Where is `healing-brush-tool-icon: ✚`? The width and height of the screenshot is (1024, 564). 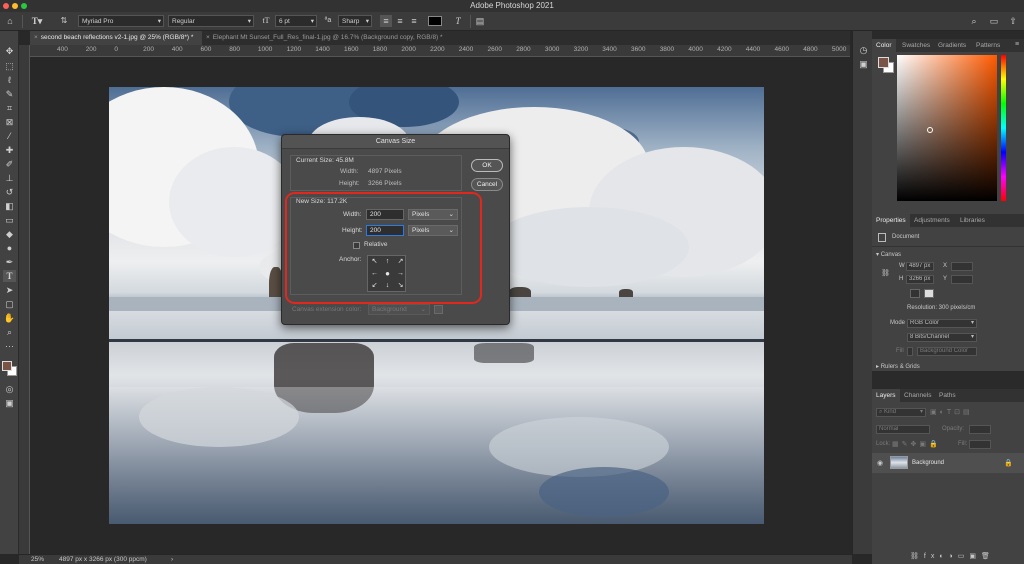 healing-brush-tool-icon: ✚ is located at coordinates (9, 150).